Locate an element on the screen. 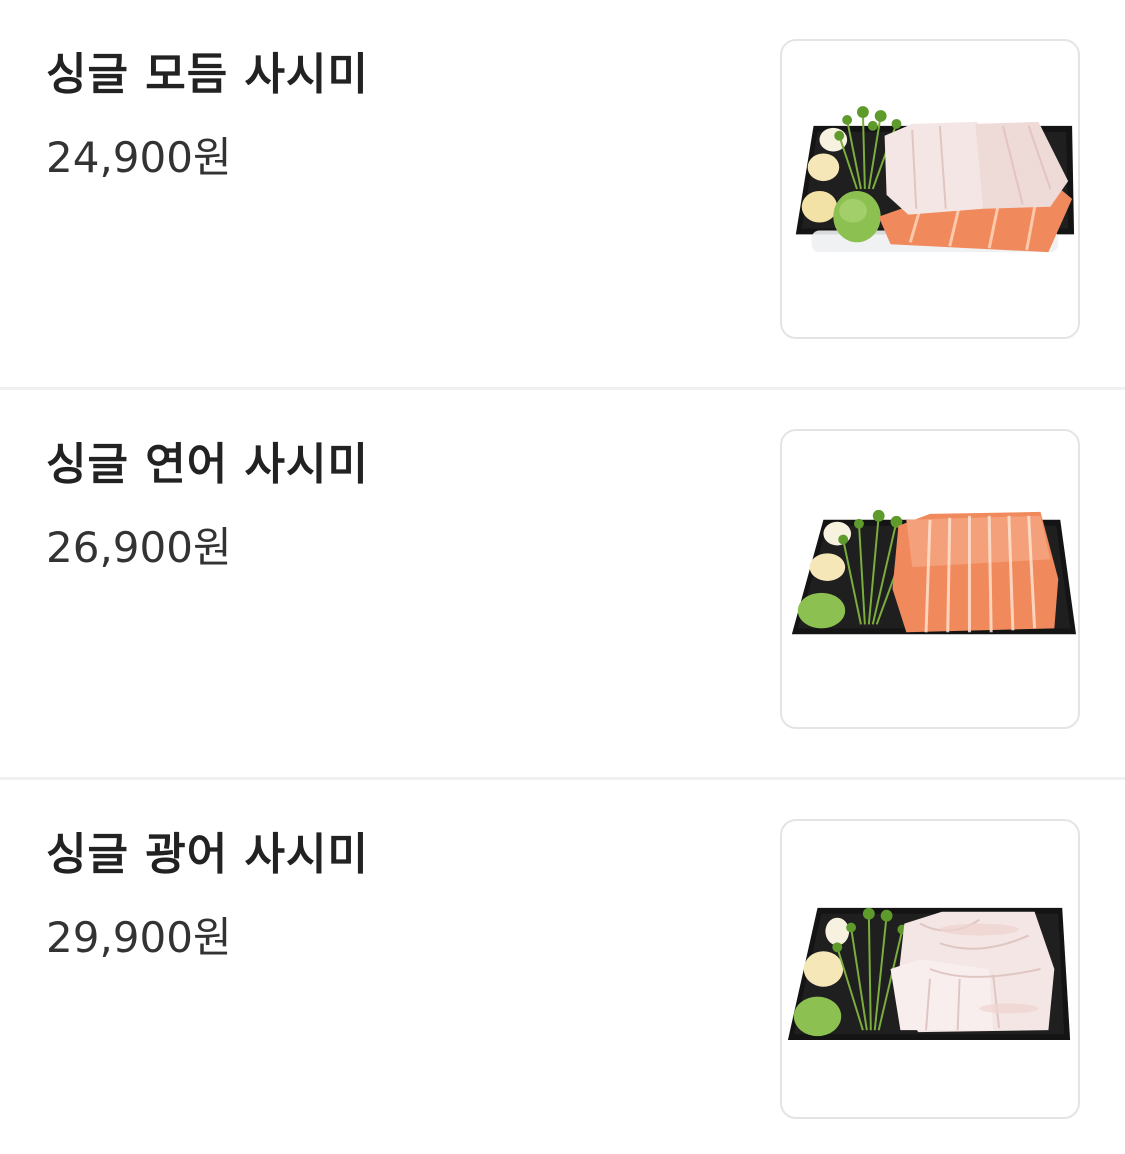 The height and width of the screenshot is (1154, 1125). item-name: 싱글 연어 사시미 is located at coordinates (207, 464).